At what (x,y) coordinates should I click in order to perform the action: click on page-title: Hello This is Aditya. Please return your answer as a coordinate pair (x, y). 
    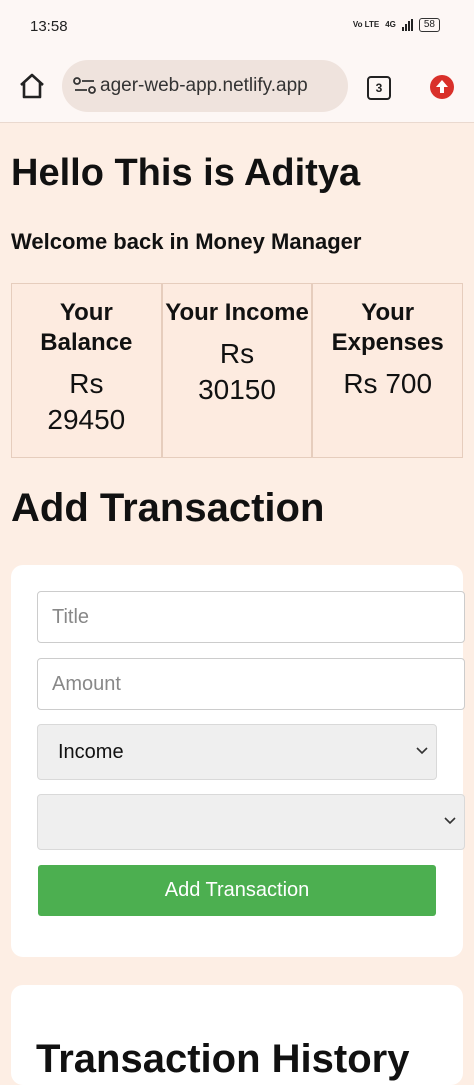
    Looking at the image, I should click on (186, 173).